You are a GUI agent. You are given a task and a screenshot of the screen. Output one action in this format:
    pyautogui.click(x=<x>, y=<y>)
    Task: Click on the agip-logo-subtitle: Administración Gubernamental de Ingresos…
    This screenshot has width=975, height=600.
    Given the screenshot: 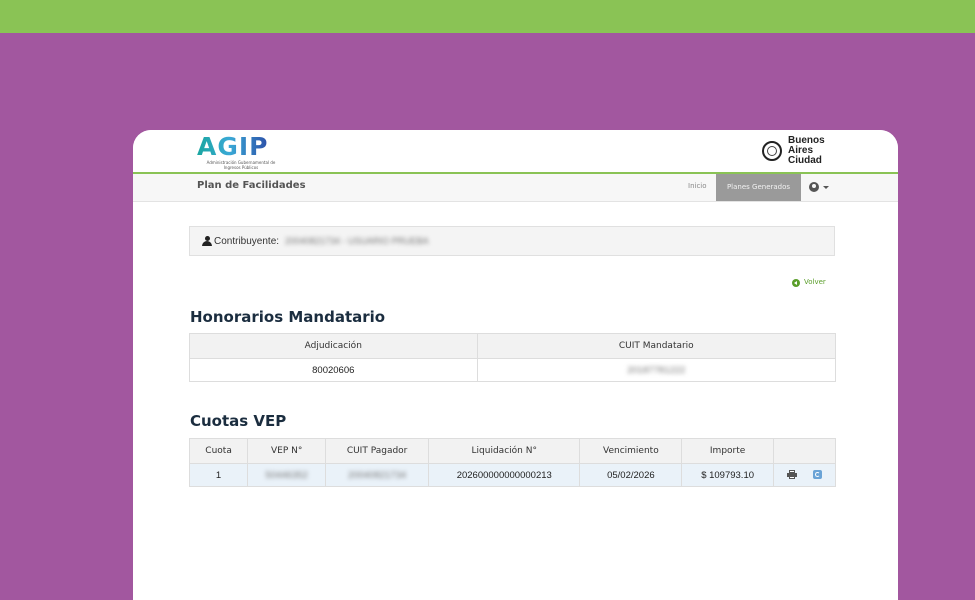 What is the action you would take?
    pyautogui.click(x=241, y=165)
    